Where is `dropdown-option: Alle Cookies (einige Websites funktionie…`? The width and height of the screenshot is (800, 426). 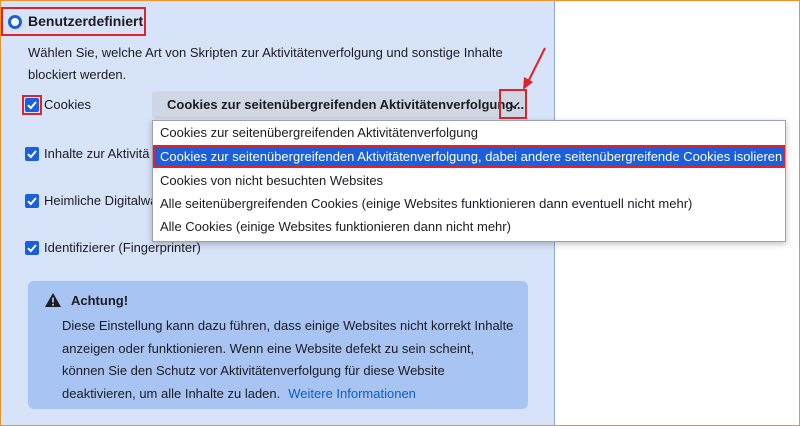
dropdown-option: Alle Cookies (einige Websites funktionie… is located at coordinates (469, 226).